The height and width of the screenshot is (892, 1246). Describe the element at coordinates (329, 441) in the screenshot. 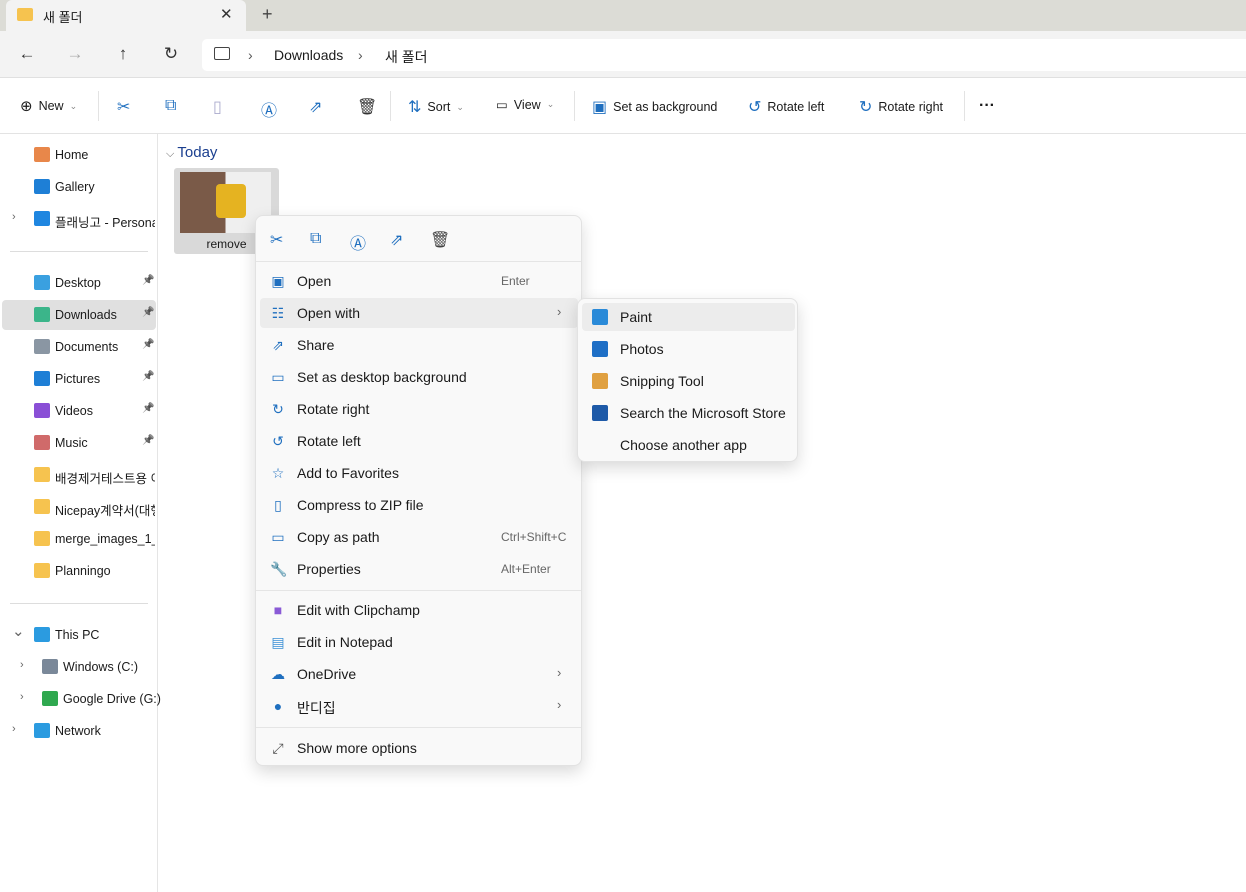

I see `menu-item-label: Rotate left` at that location.